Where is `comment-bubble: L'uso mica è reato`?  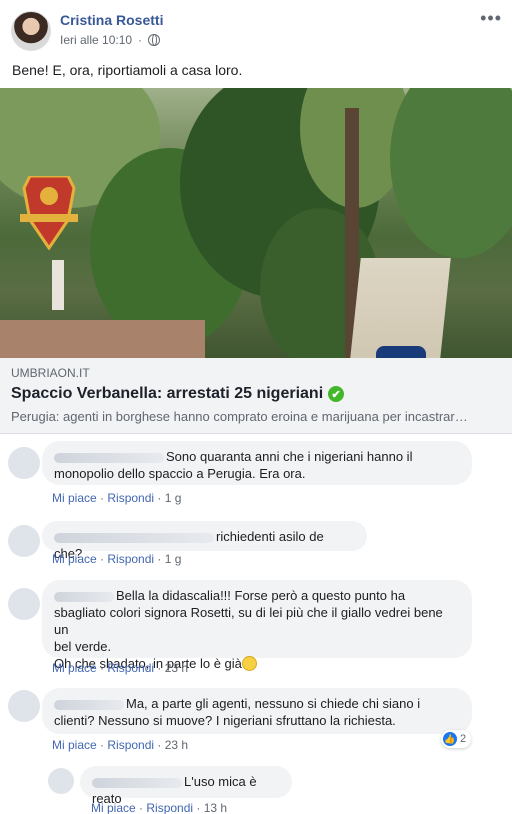 comment-bubble: L'uso mica è reato is located at coordinates (186, 786).